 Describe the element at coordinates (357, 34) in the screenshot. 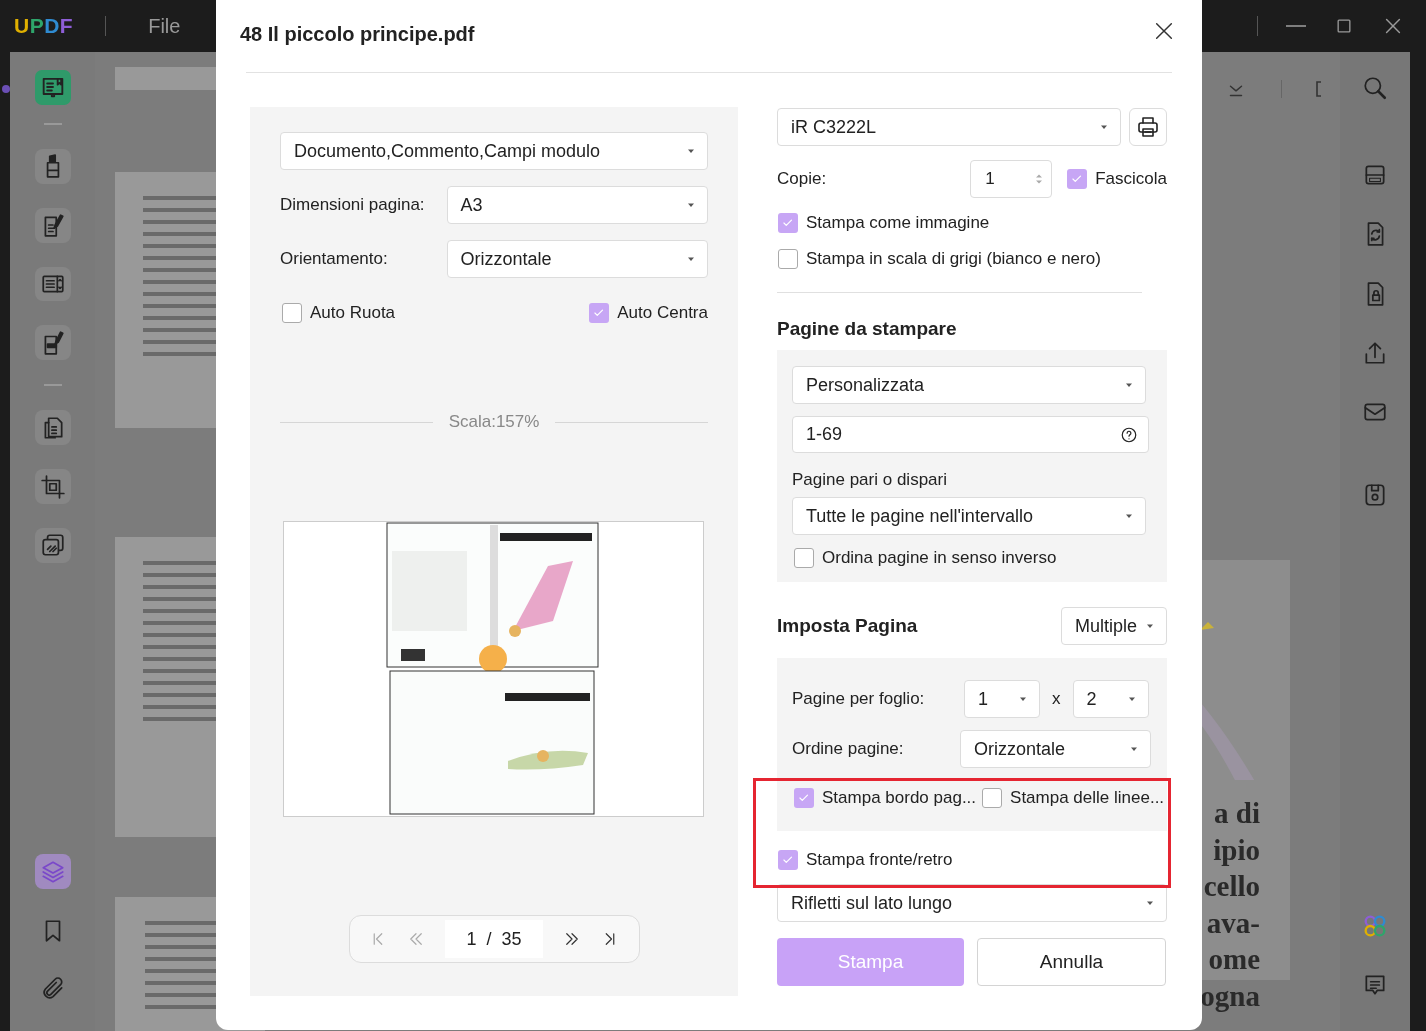

I see `dialog-title: 48 Il piccolo principe.pdf` at that location.